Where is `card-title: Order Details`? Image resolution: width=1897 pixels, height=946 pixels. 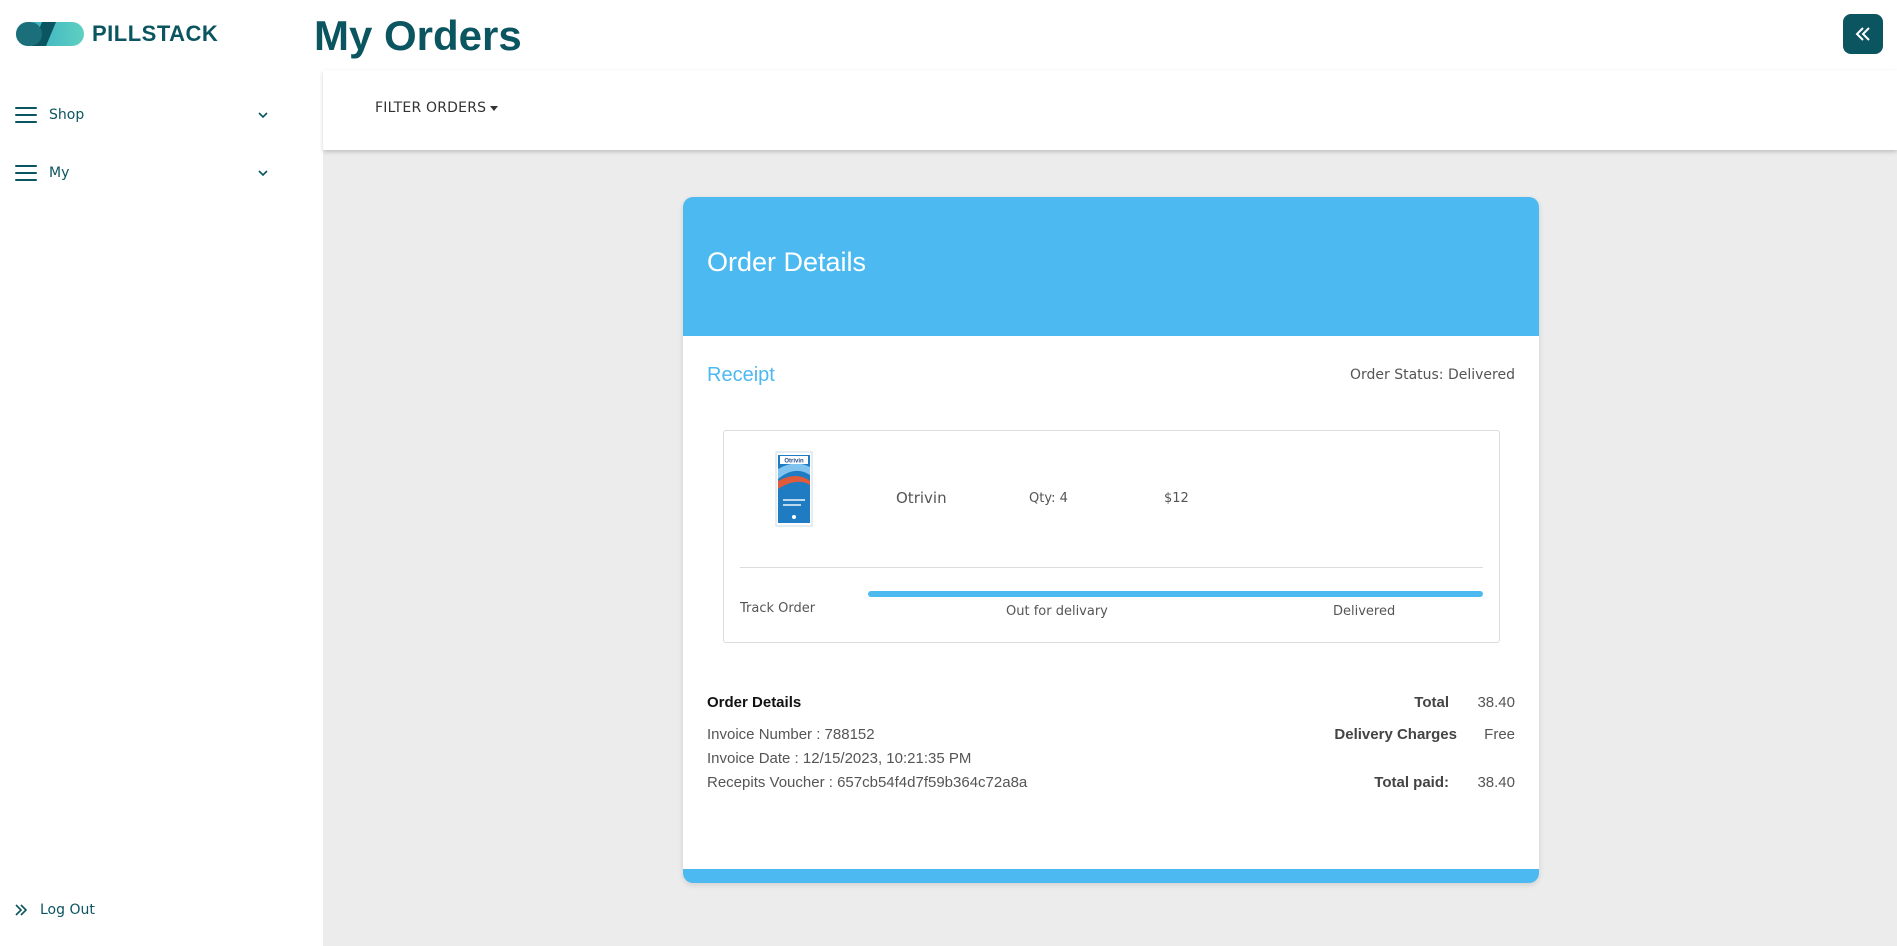 card-title: Order Details is located at coordinates (787, 262).